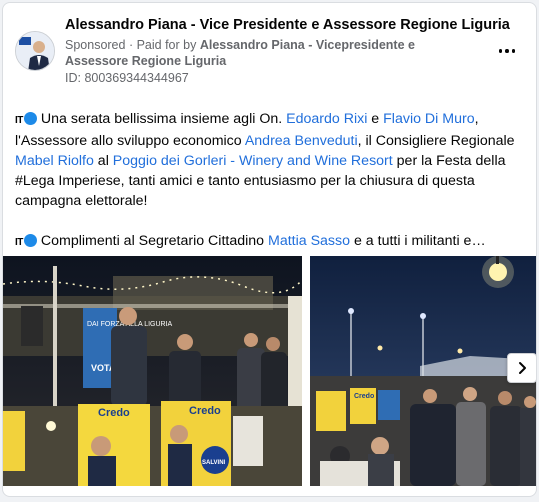 The width and height of the screenshot is (539, 502). Describe the element at coordinates (375, 119) in the screenshot. I see `text-segment: e` at that location.